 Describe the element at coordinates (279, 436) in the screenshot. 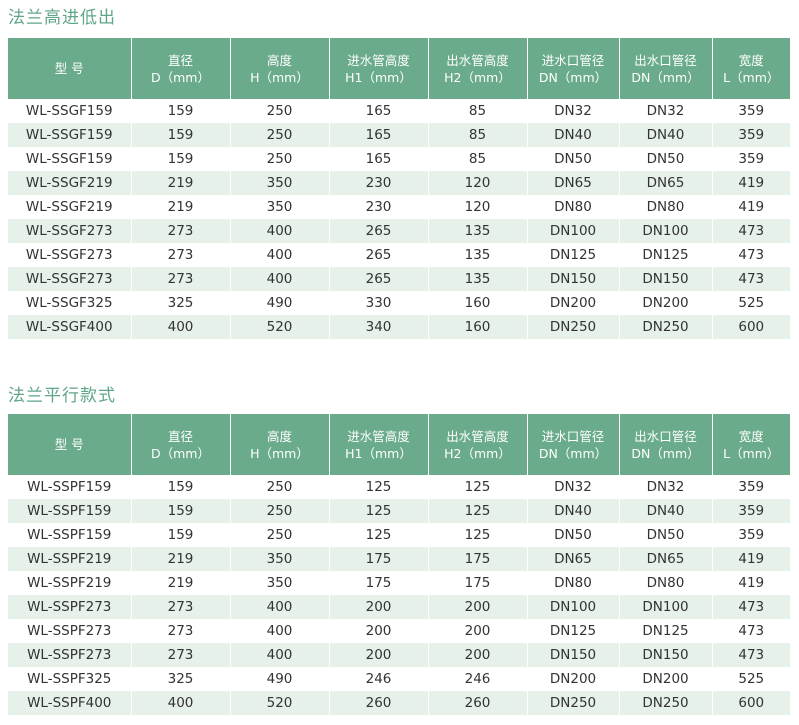

I see `column-header-label: 高度` at that location.